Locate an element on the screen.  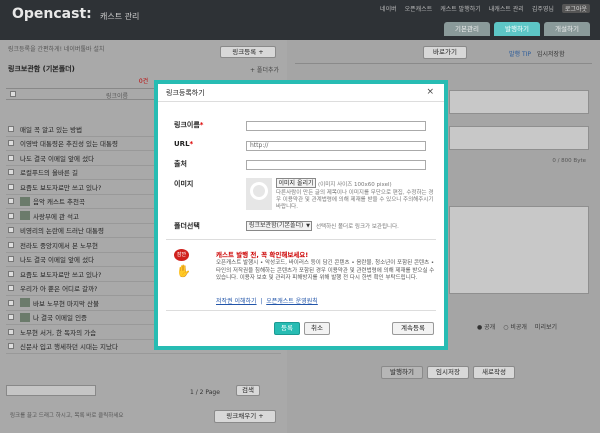
close-icon: × is located at coordinates (430, 92).